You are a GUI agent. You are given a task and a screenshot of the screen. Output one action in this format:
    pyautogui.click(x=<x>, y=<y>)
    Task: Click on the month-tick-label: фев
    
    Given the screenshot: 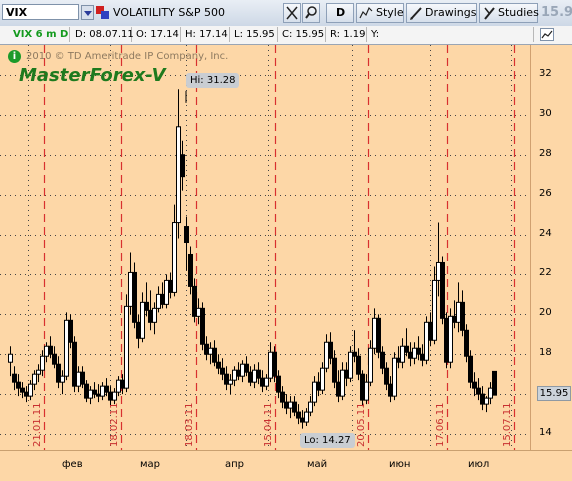 What is the action you would take?
    pyautogui.click(x=72, y=464)
    